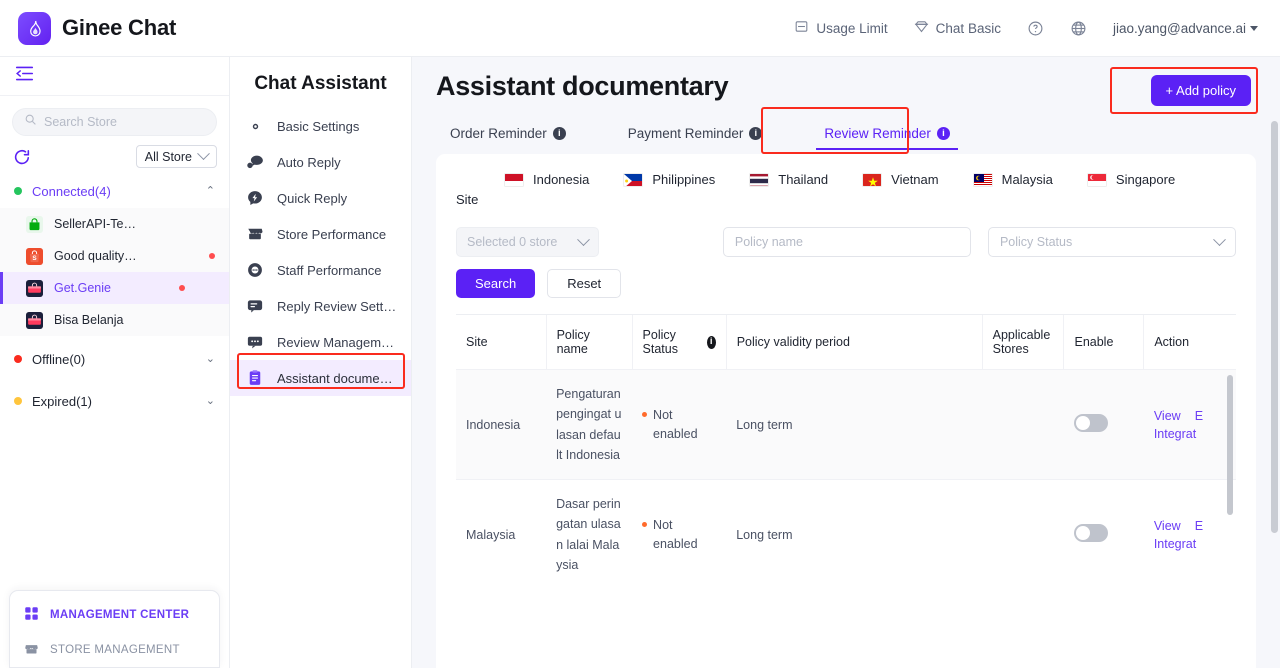 The height and width of the screenshot is (668, 1280). I want to click on management-center-link: MANAGEMENT CENTER, so click(114, 614).